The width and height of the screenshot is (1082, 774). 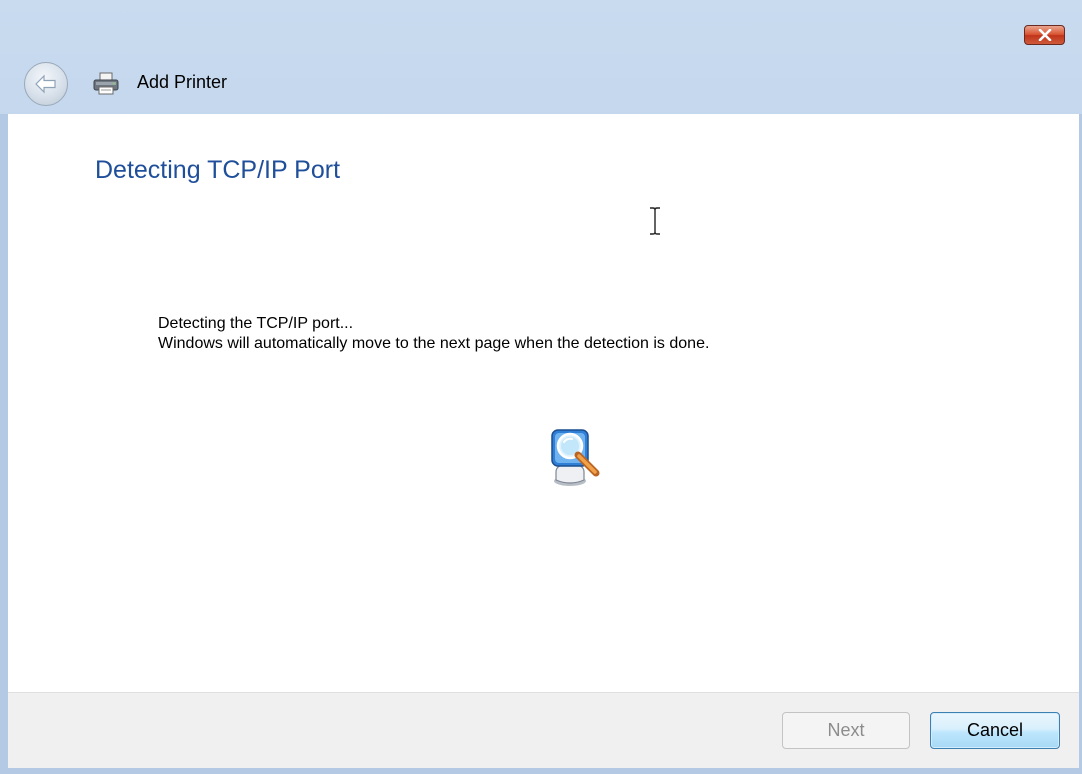 I want to click on search-magnifier-icon, so click(x=575, y=457).